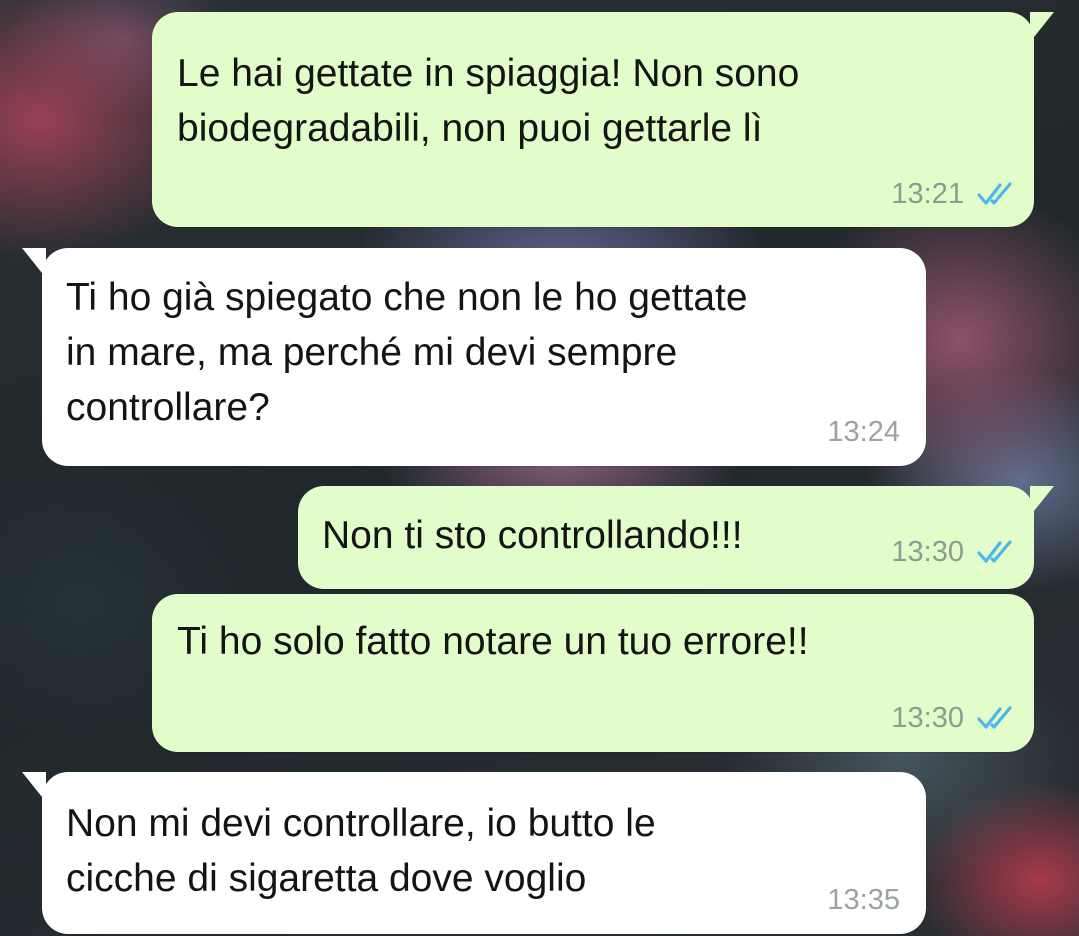 The width and height of the screenshot is (1079, 936). I want to click on message-bubble-outgoing: Non ti sto controllando!!! 13:30, so click(676, 537).